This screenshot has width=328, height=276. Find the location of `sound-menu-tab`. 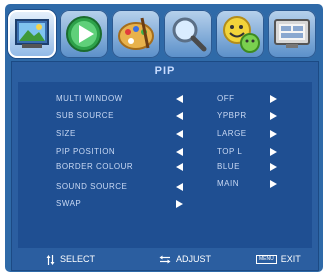

sound-menu-tab is located at coordinates (84, 34).